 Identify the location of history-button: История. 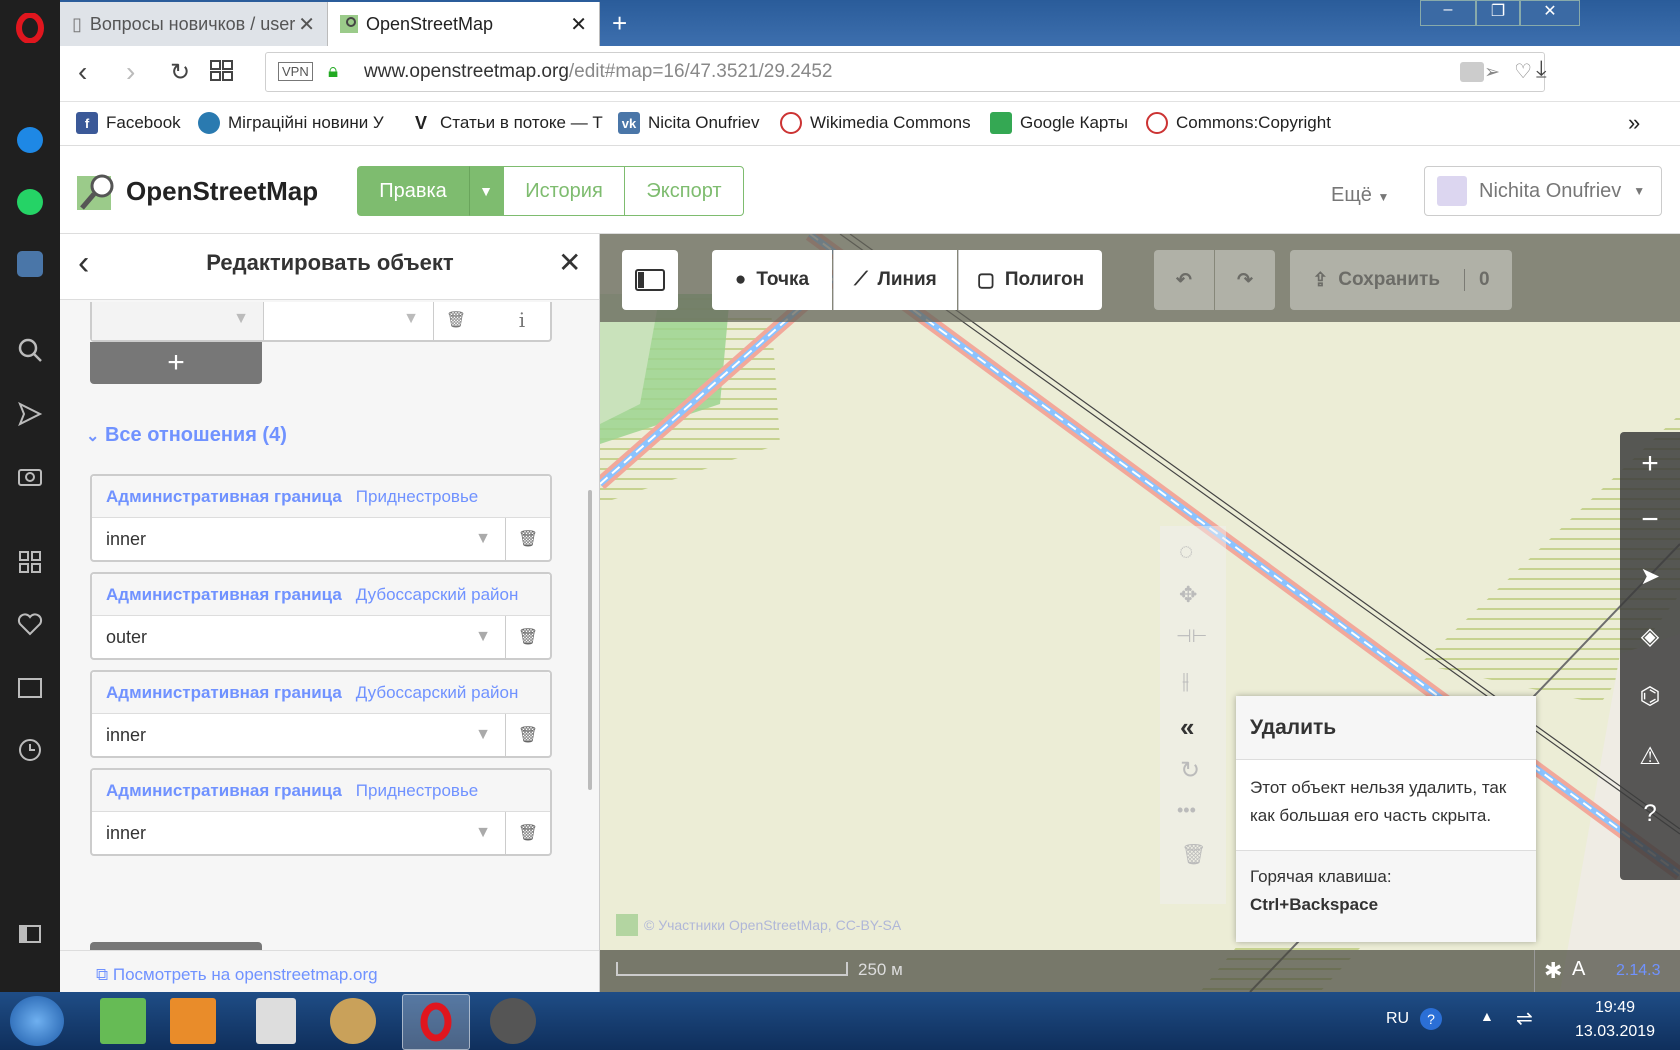
(564, 191).